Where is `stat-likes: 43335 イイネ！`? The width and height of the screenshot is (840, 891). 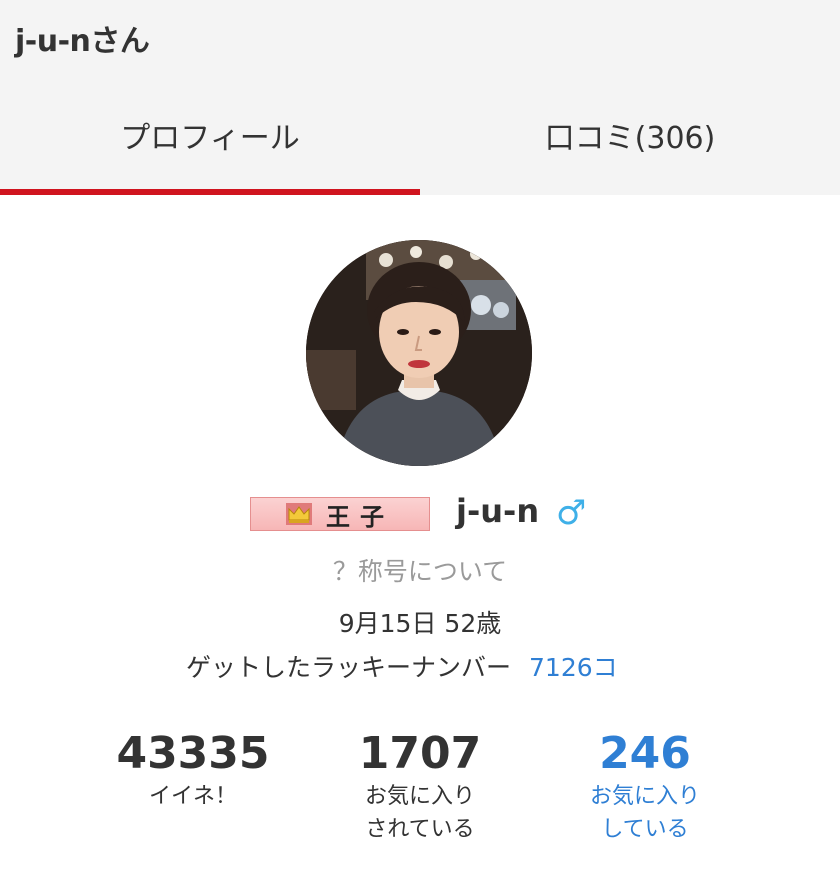 stat-likes: 43335 イイネ！ is located at coordinates (193, 770).